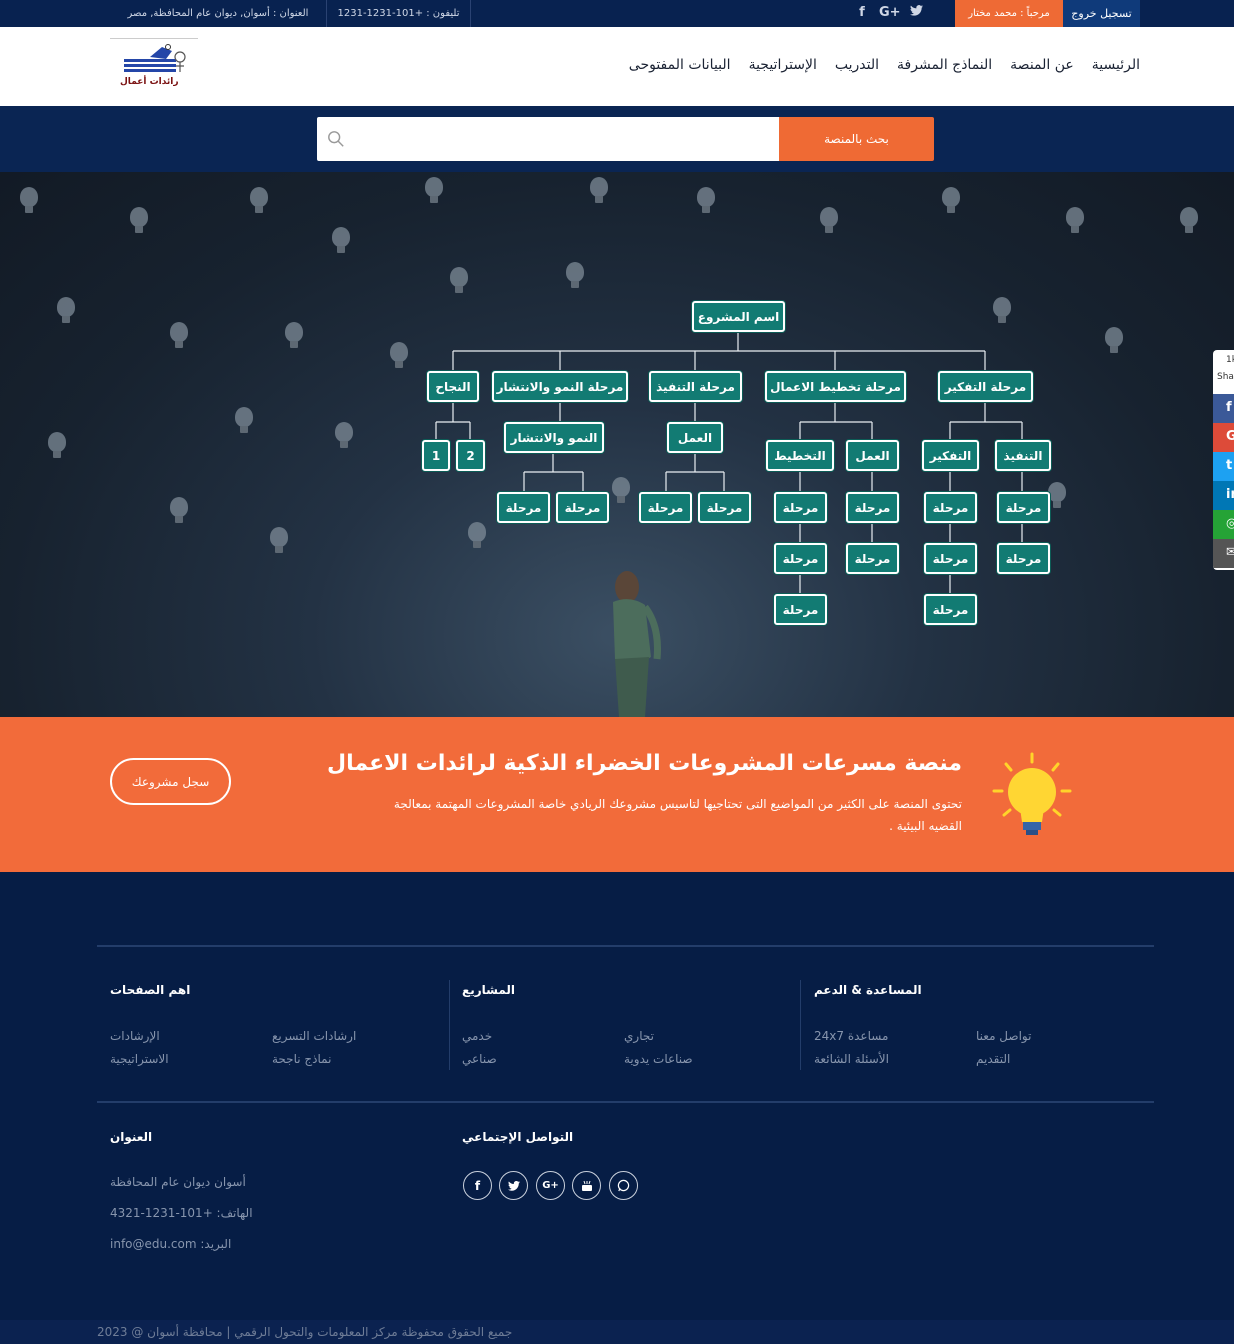 This screenshot has height=1344, width=1234. I want to click on nav-strategy: الإستراتيجية, so click(783, 65).